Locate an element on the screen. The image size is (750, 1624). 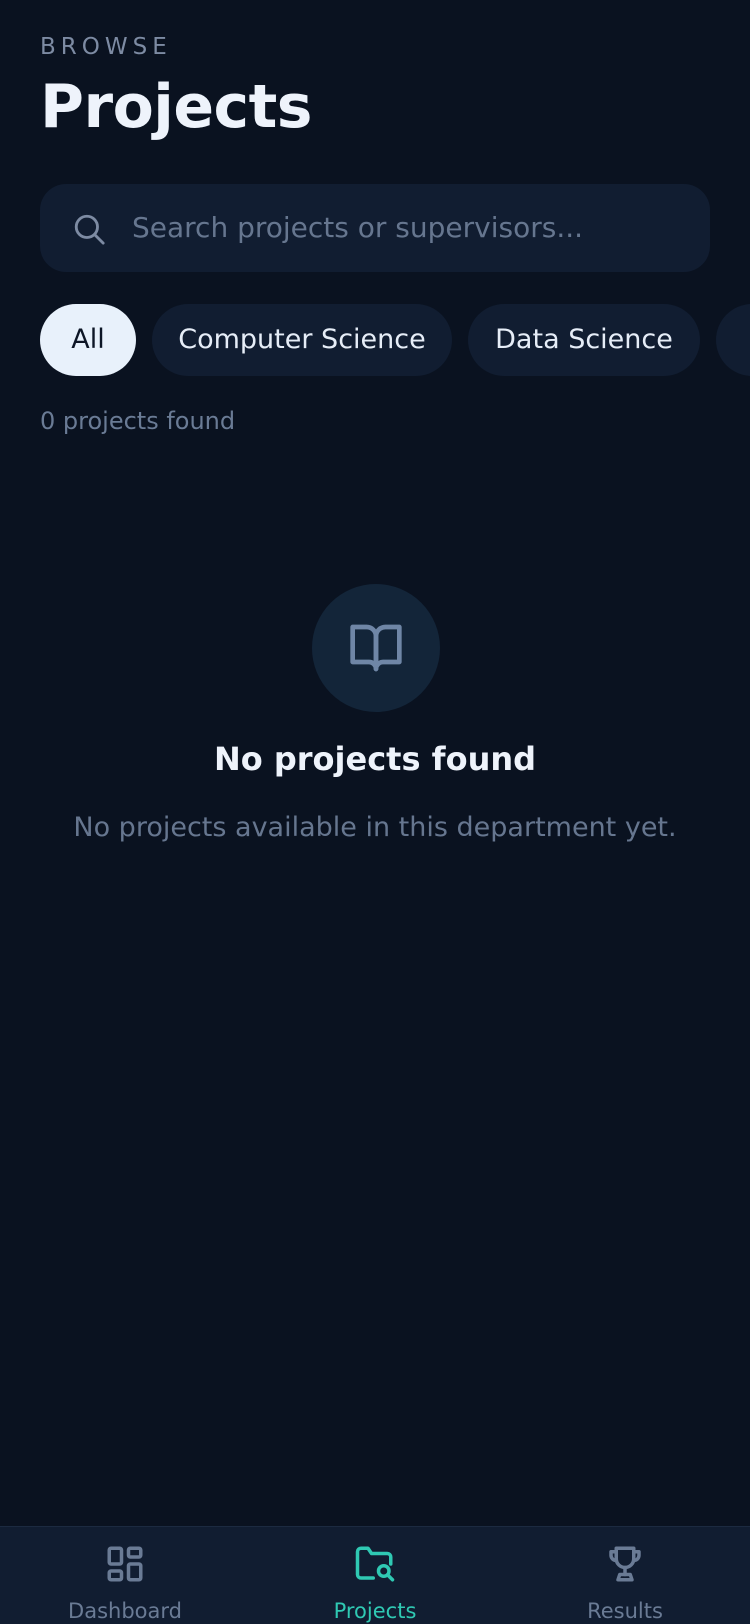
nav-label-projects: Projects is located at coordinates (375, 1611).